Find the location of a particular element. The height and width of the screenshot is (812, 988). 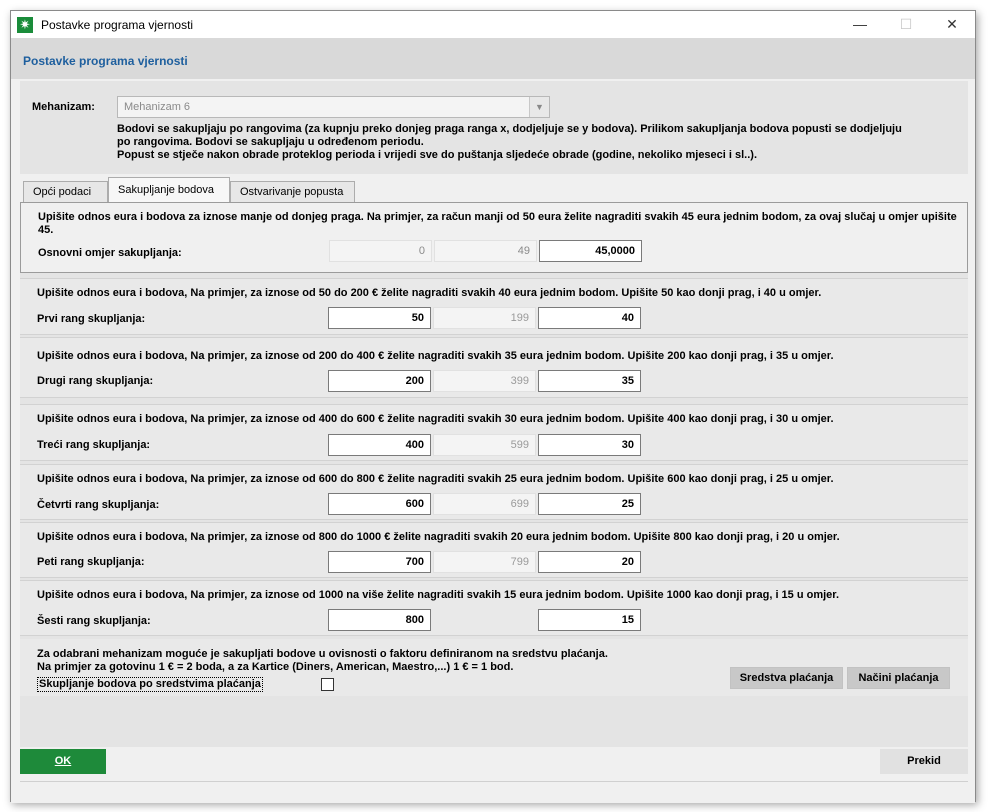

window-title: Postavke programa vjernosti is located at coordinates (117, 24).